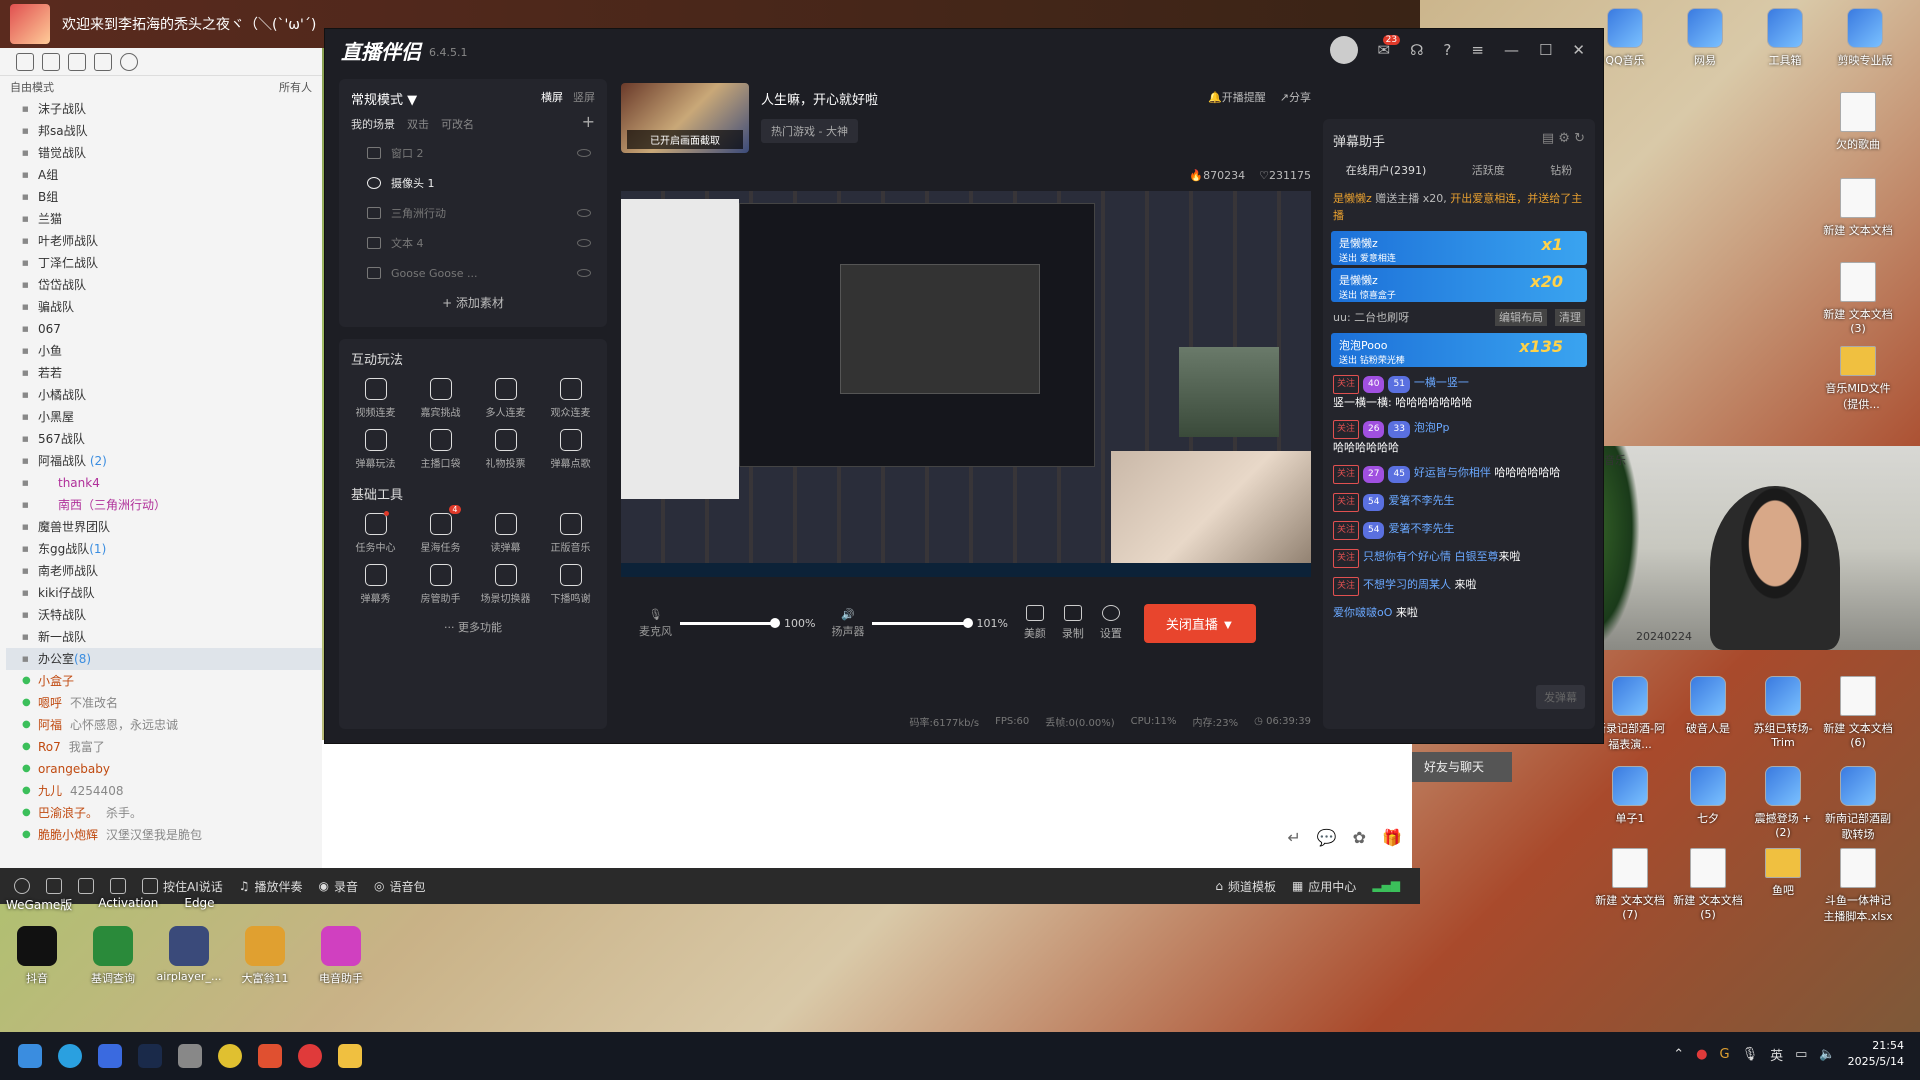 Image resolution: width=1920 pixels, height=1080 pixels. What do you see at coordinates (164, 549) in the screenshot?
I see `channel-group: 东gg战队(1)` at bounding box center [164, 549].